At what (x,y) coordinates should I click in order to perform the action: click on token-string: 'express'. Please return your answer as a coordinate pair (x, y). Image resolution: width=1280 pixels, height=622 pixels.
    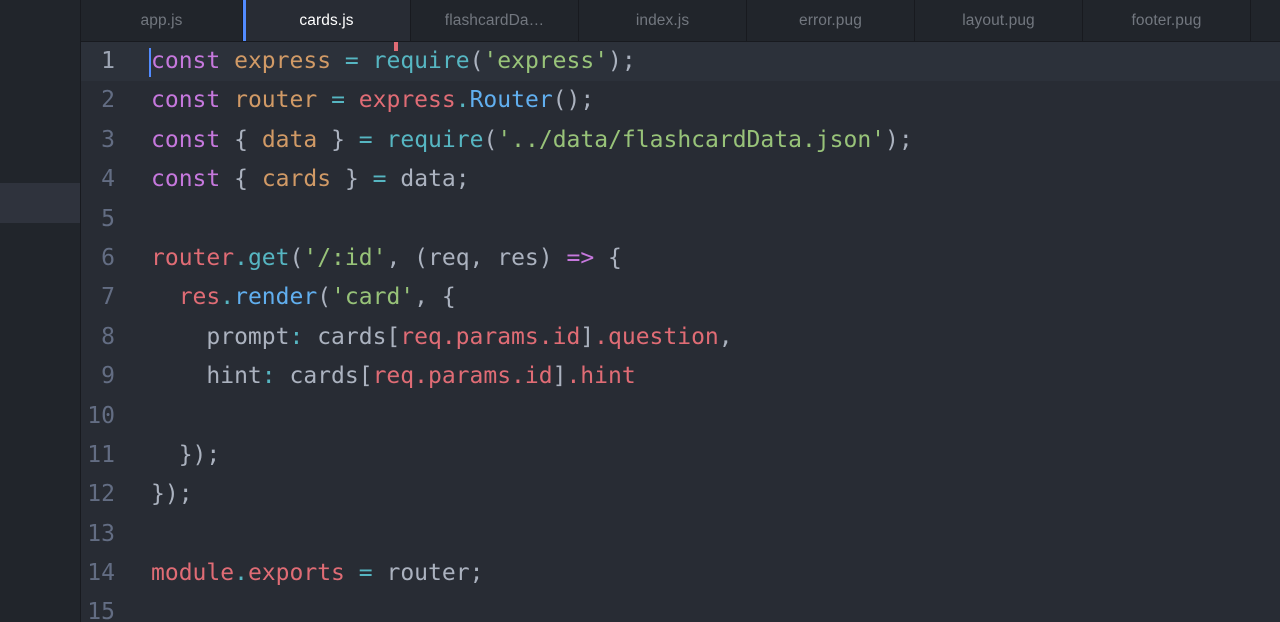
    Looking at the image, I should click on (546, 61).